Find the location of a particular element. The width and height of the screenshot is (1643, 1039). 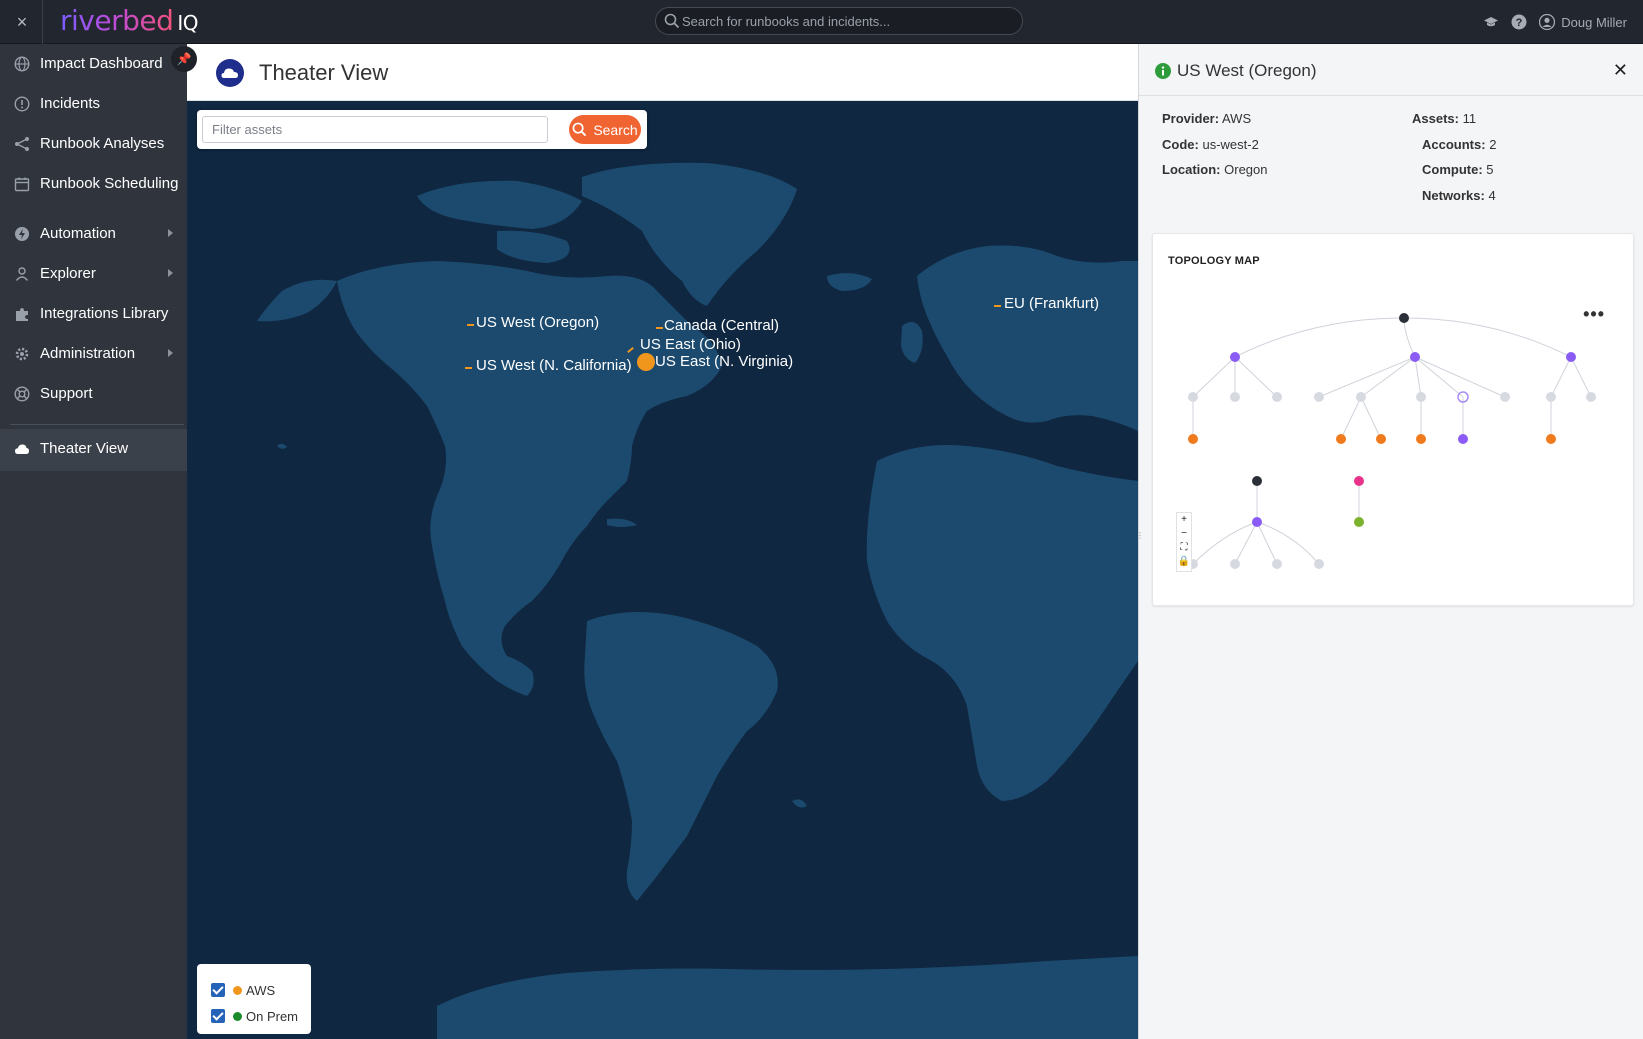

global-search-input is located at coordinates (847, 21).